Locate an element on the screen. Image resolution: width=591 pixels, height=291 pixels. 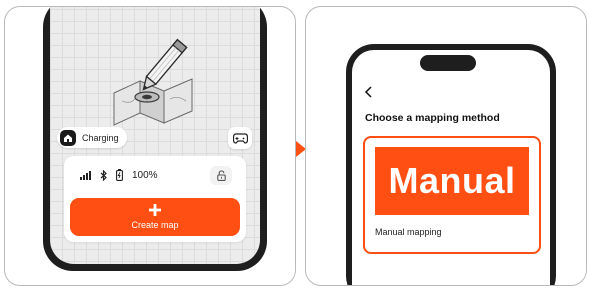
manual-mapping-option: Manual Manual mapping is located at coordinates (452, 195).